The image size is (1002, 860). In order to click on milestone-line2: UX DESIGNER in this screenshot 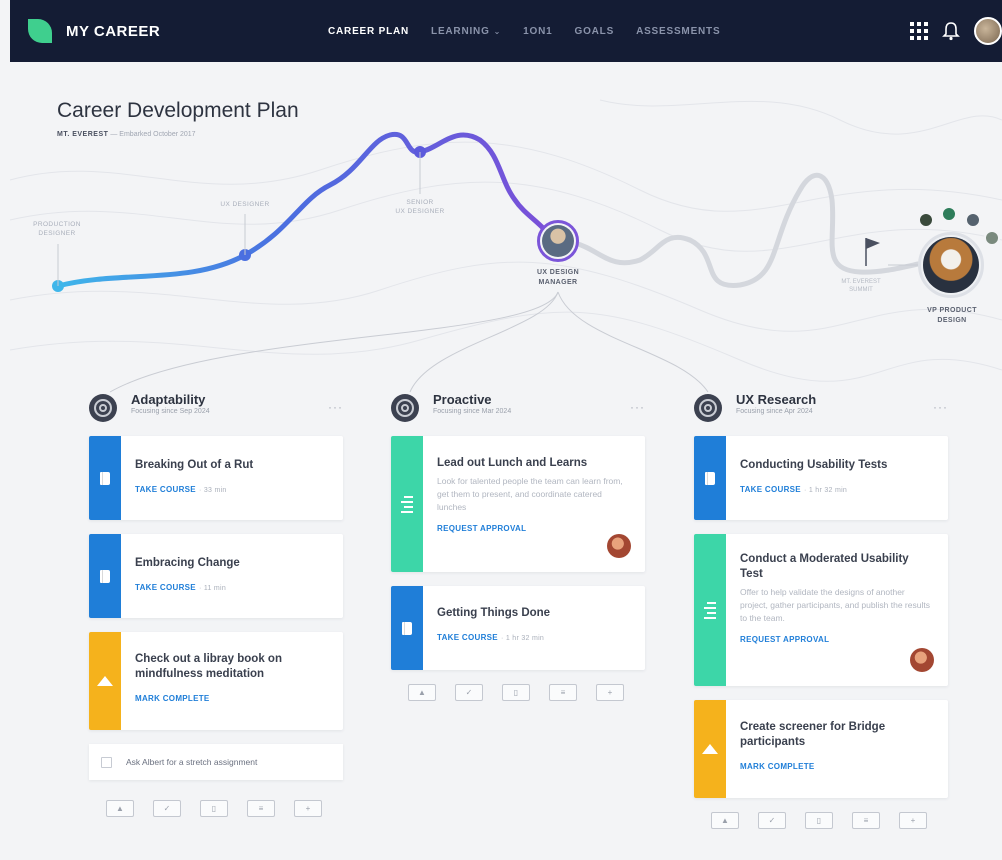, I will do `click(420, 211)`.